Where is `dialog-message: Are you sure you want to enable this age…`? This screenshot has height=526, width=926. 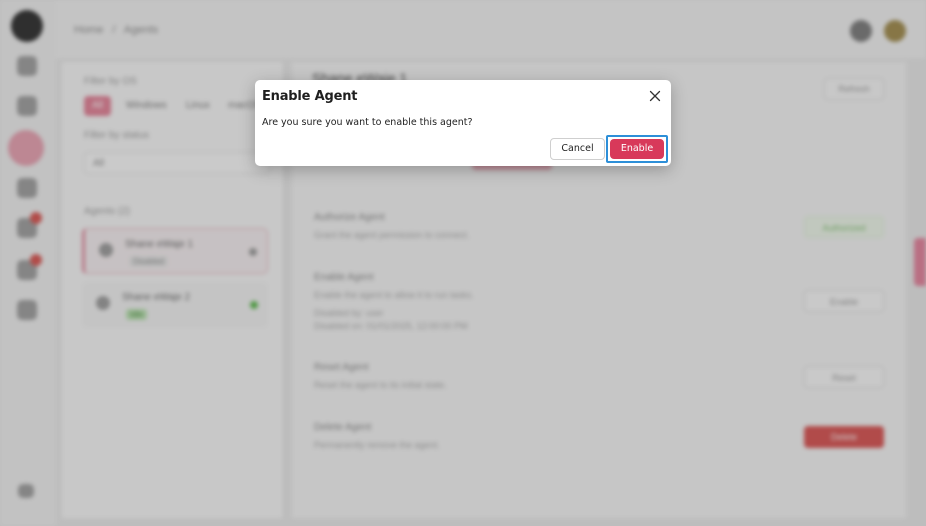
dialog-message: Are you sure you want to enable this age… is located at coordinates (367, 122).